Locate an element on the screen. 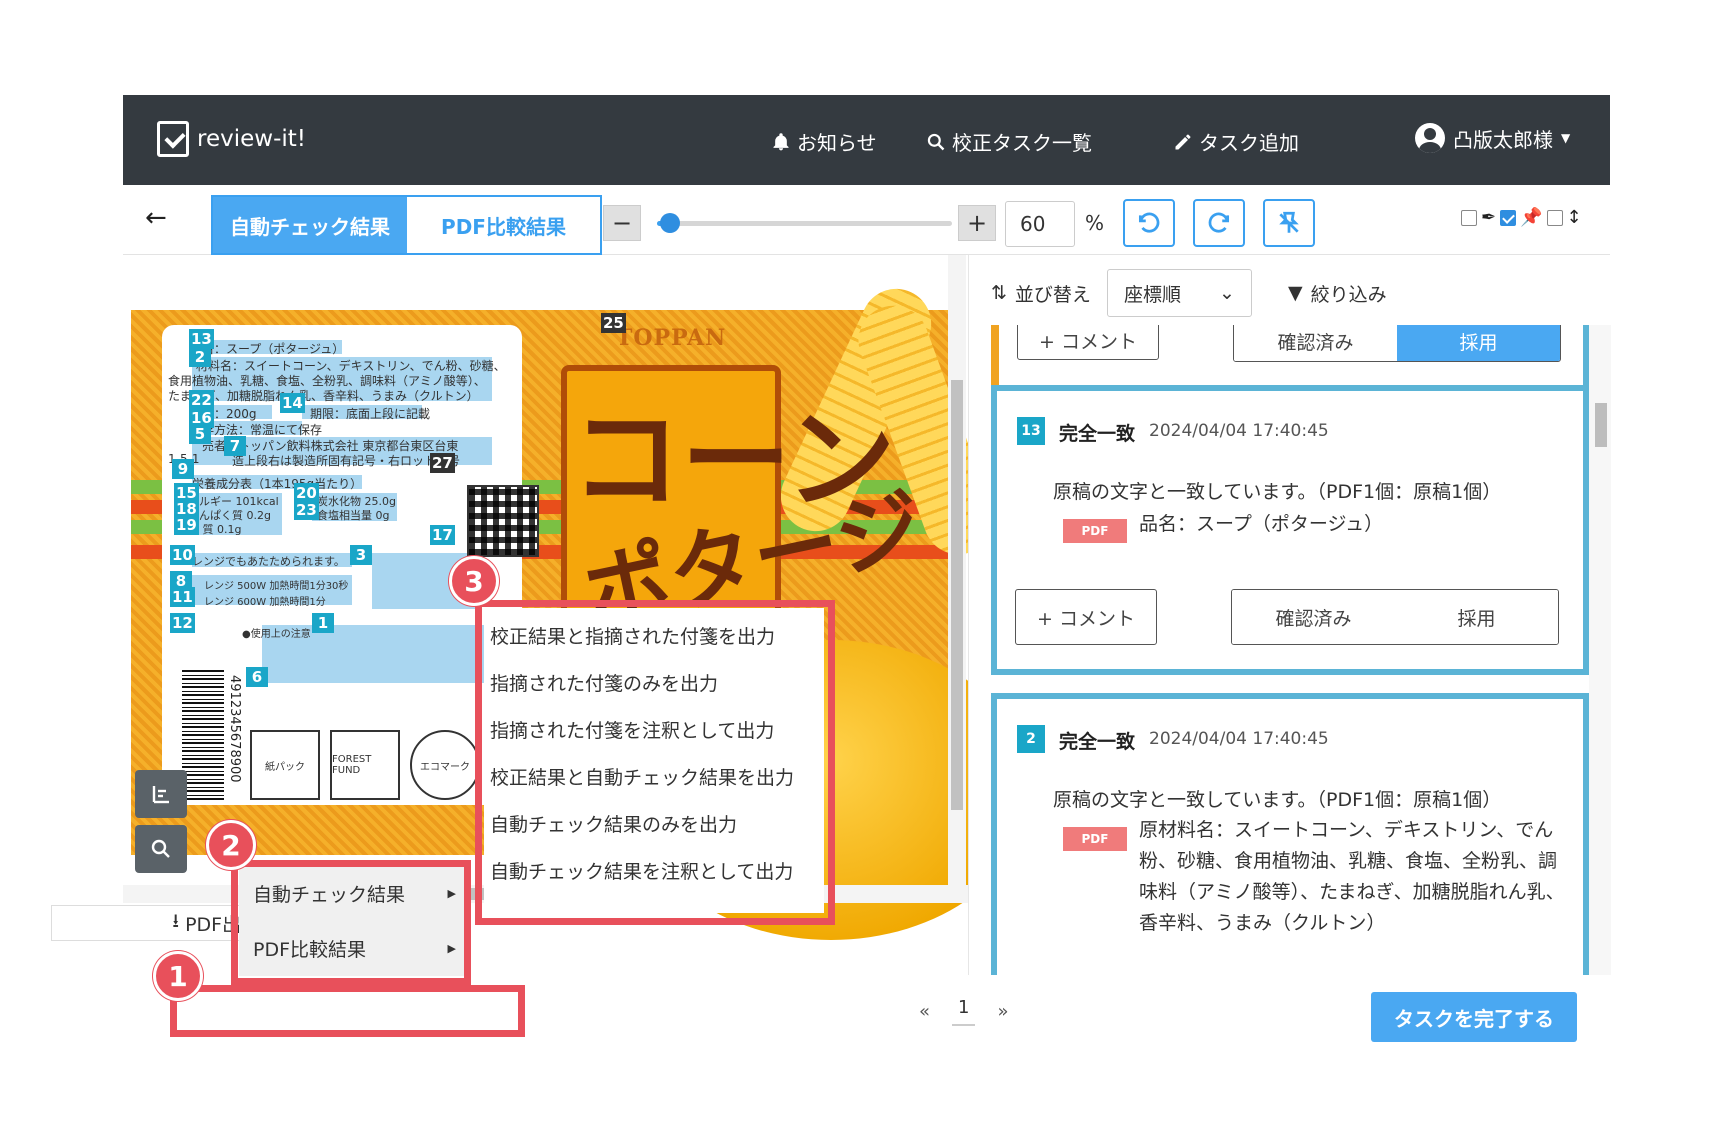  rotate-right-button is located at coordinates (1219, 223).